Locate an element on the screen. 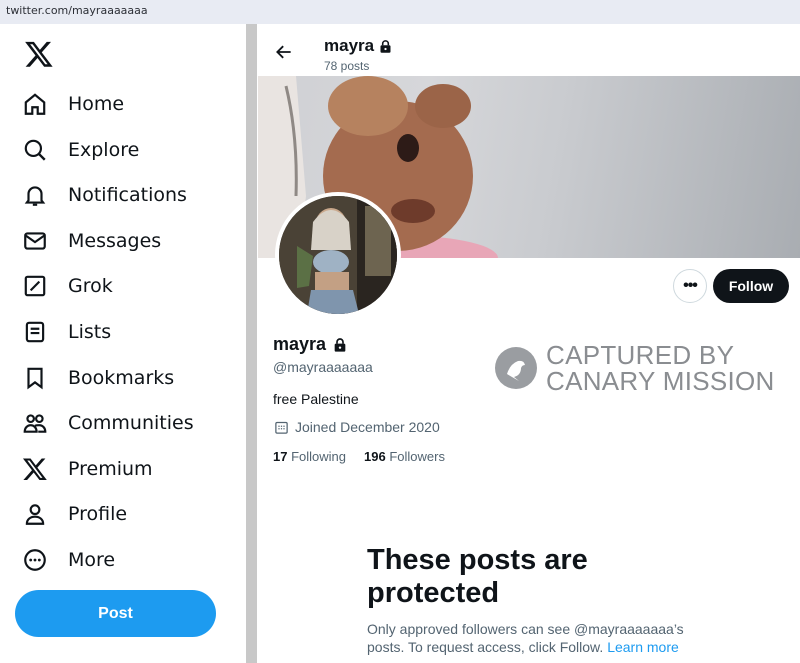 The height and width of the screenshot is (663, 800). sidebar-item-label: Notifications is located at coordinates (127, 195).